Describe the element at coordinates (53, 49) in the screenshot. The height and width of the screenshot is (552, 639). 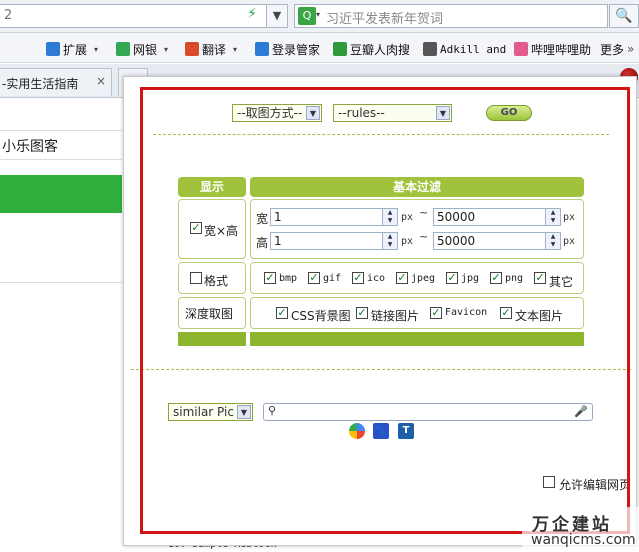
I see `puzzle-icon` at that location.